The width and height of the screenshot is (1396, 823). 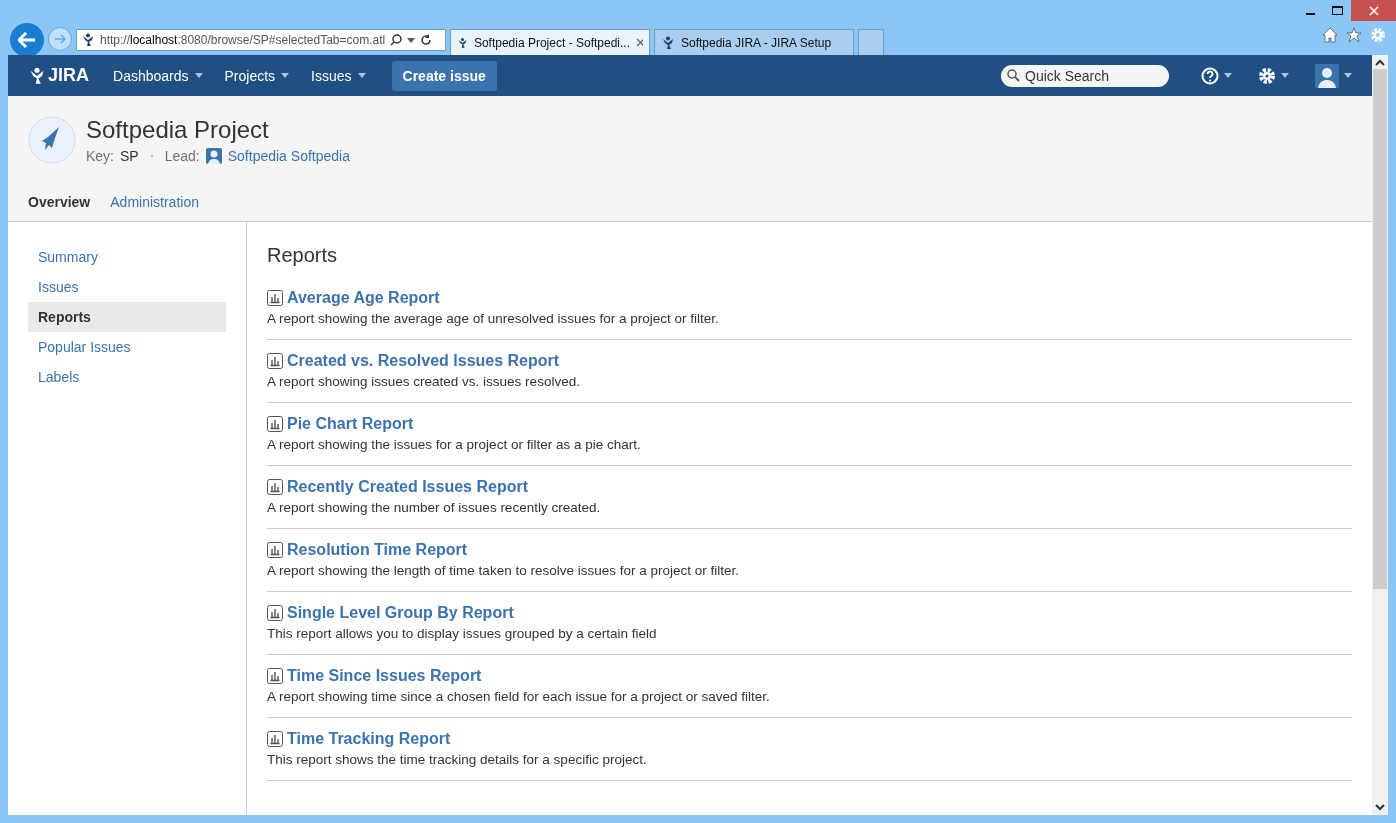 I want to click on nav-menu: Dashboards, so click(x=158, y=75).